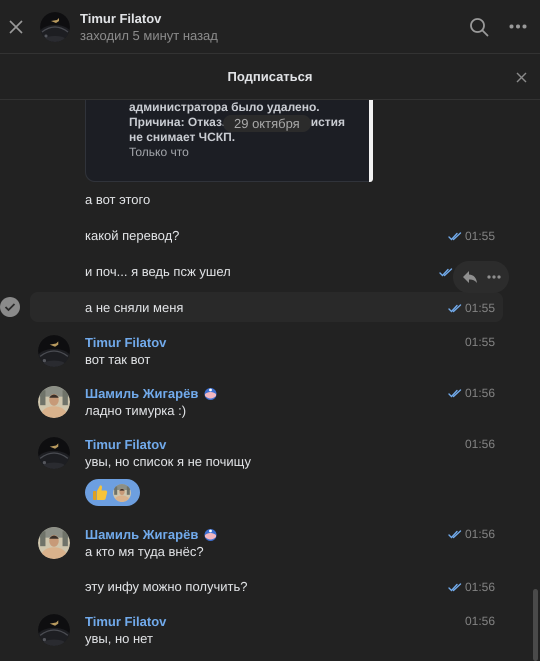 This screenshot has height=661, width=540. I want to click on thumbs-up-icon, so click(100, 492).